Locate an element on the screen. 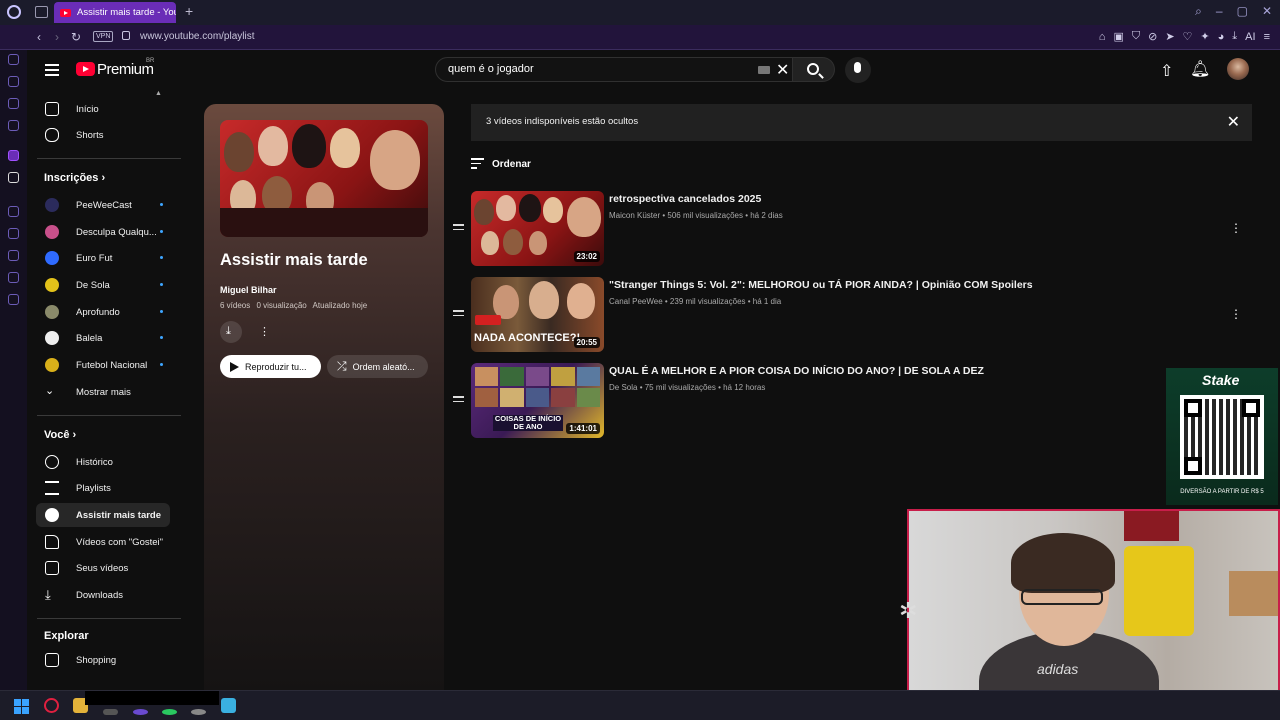  playlist-owner: Miguel Bilhar is located at coordinates (248, 290).